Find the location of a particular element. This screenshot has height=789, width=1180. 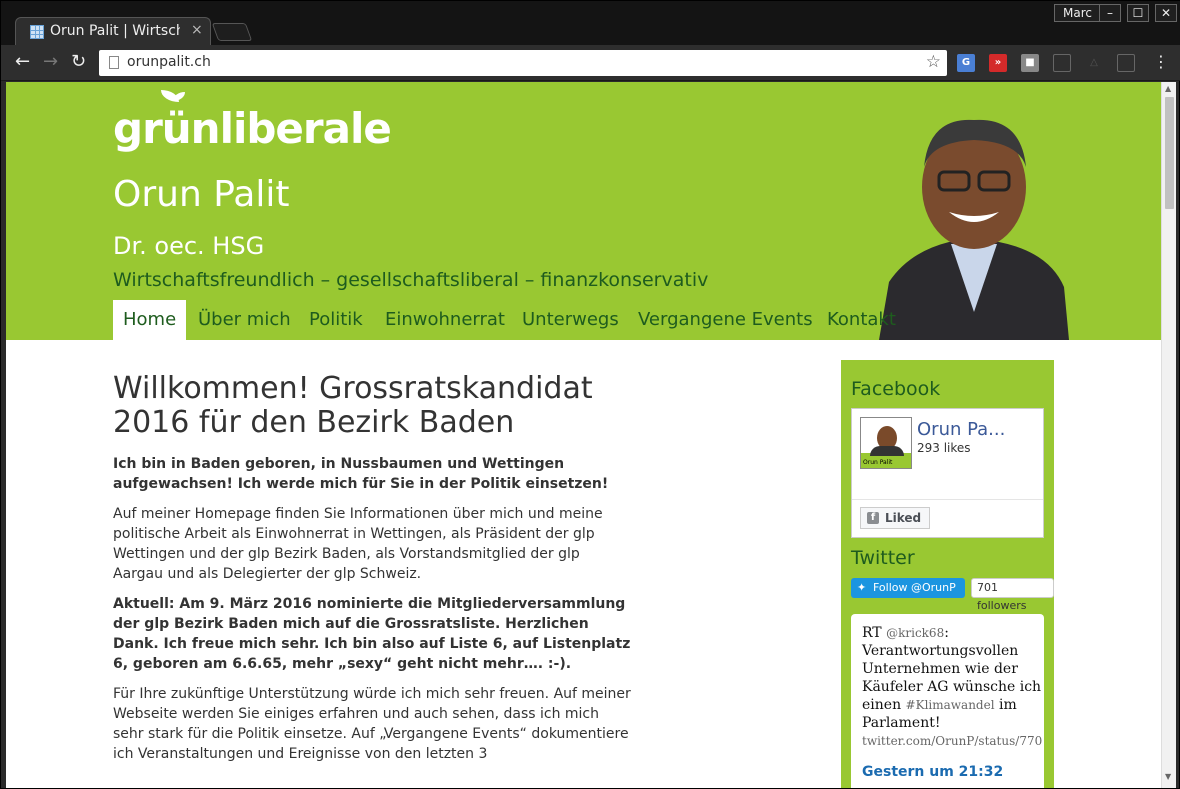

maximize-button: ☐ is located at coordinates (1138, 13).